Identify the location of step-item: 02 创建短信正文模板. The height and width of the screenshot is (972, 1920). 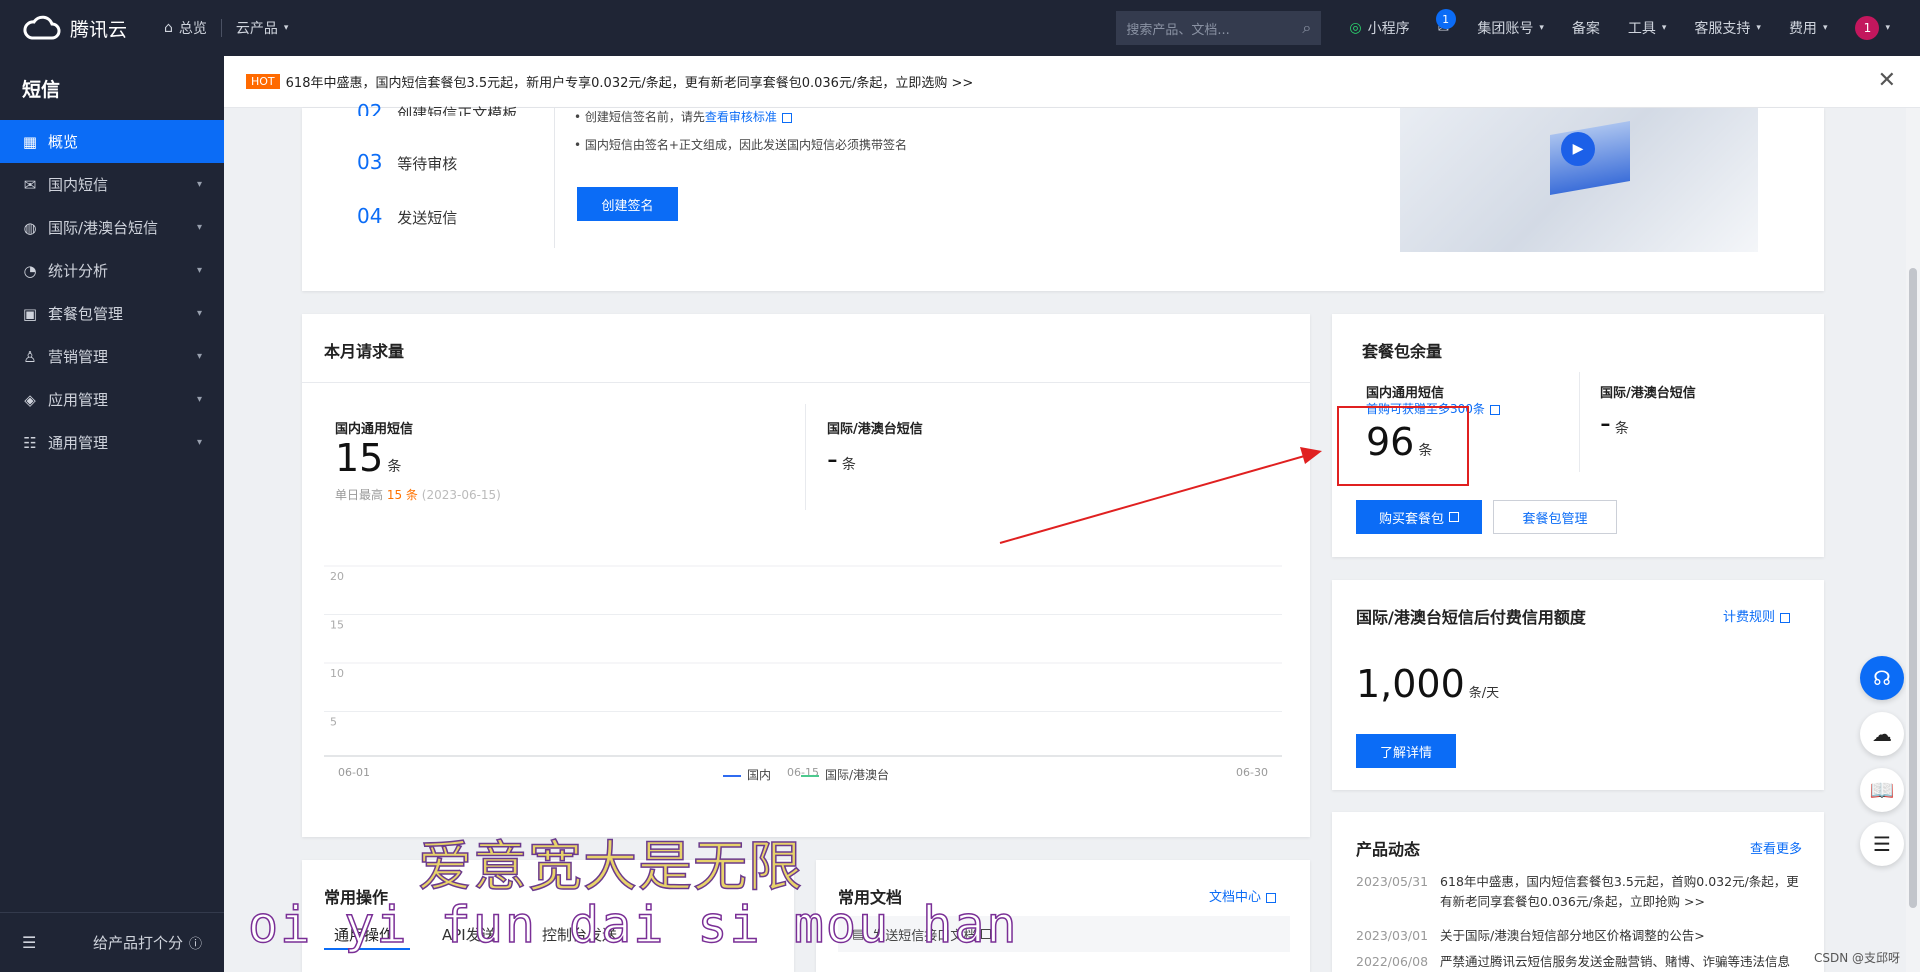
(437, 108).